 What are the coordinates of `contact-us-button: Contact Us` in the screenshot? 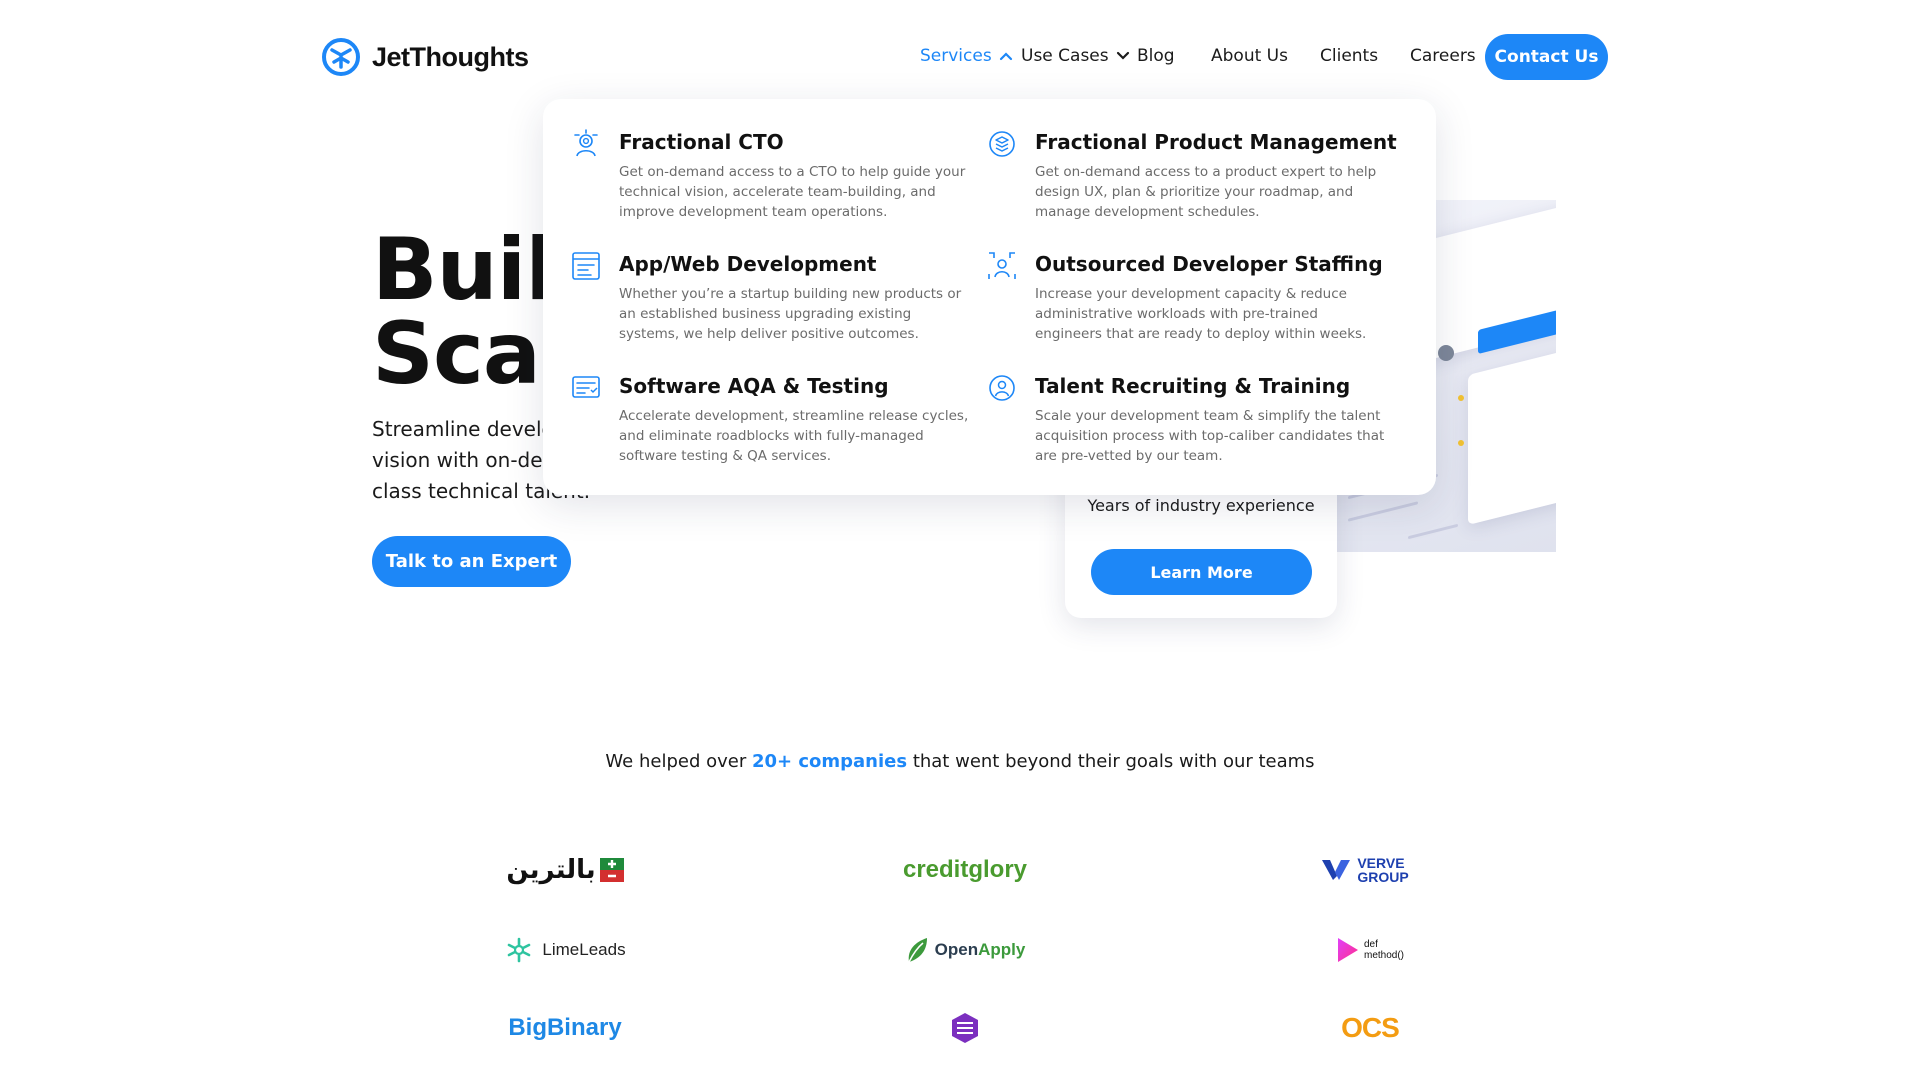 It's located at (1546, 57).